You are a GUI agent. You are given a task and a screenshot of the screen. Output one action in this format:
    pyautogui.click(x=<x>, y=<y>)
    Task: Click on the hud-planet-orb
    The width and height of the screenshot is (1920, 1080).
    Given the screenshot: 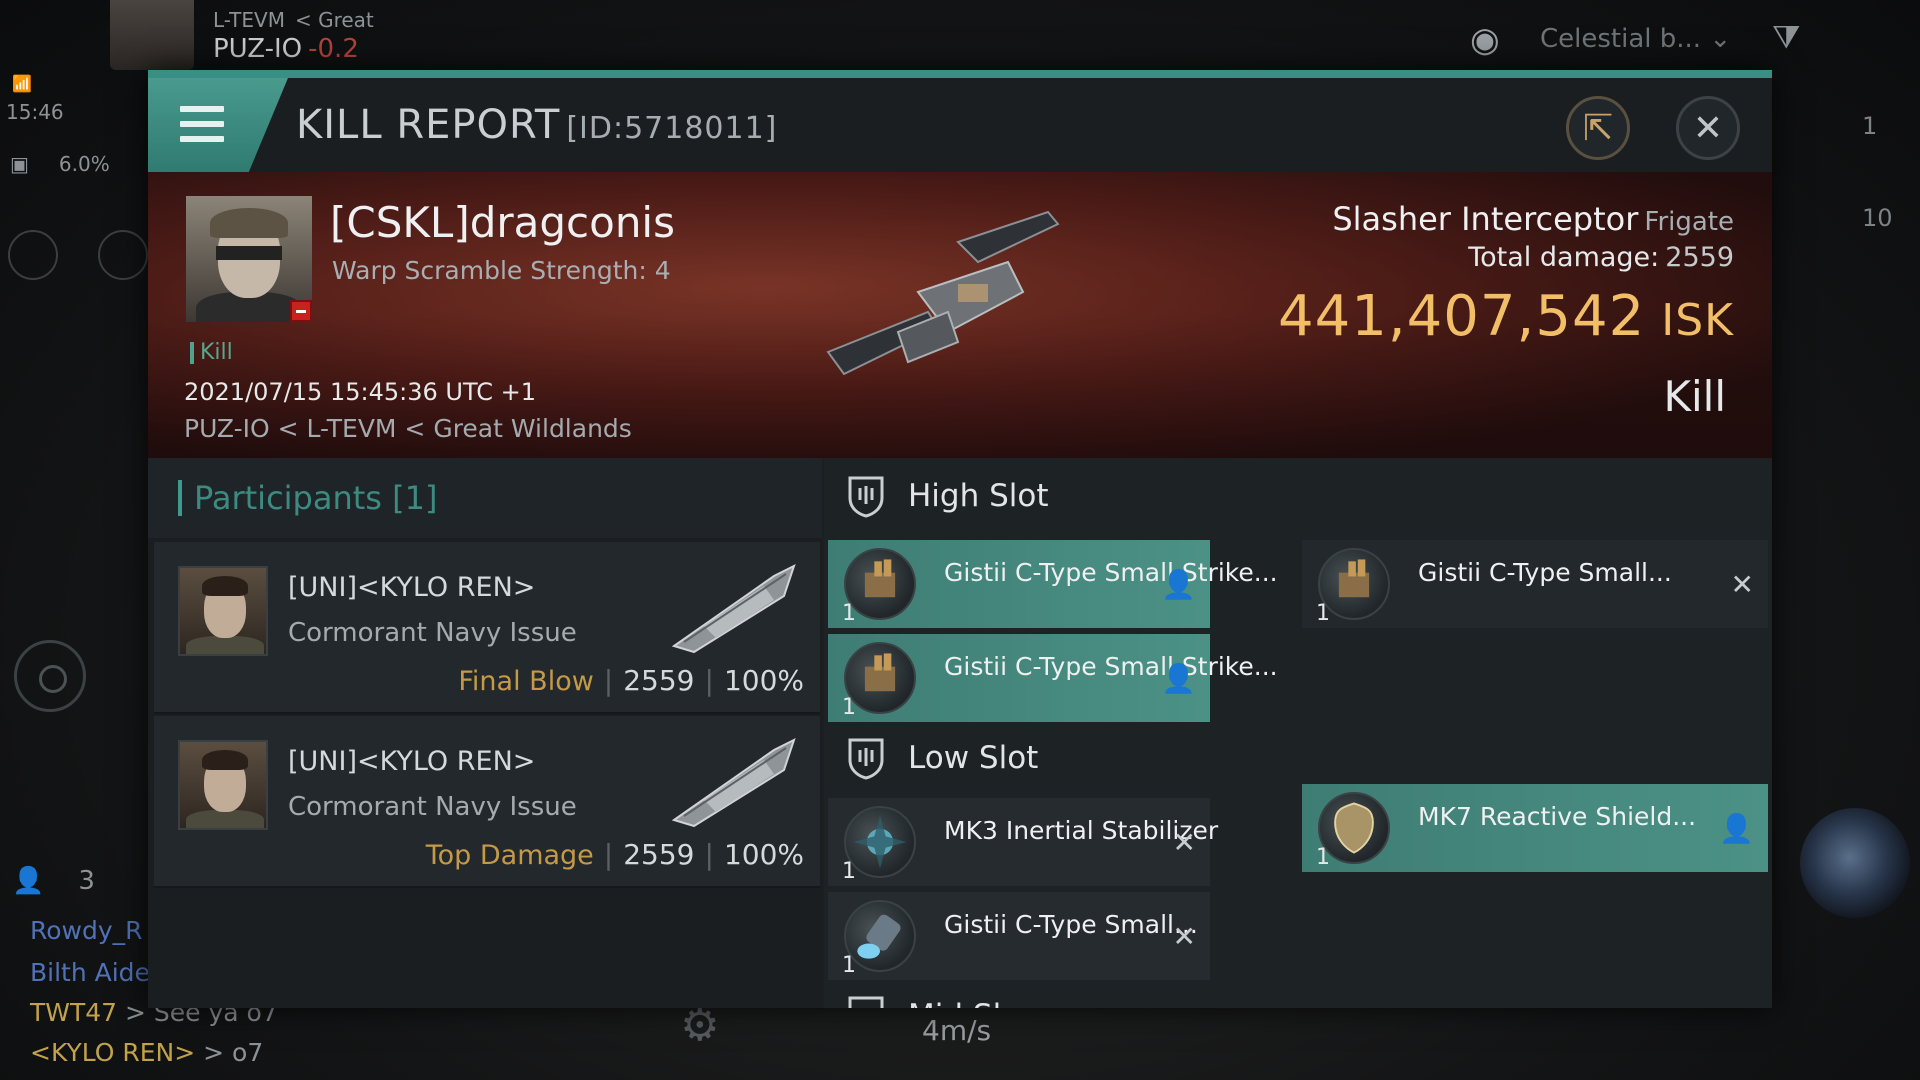 What is the action you would take?
    pyautogui.click(x=1855, y=863)
    